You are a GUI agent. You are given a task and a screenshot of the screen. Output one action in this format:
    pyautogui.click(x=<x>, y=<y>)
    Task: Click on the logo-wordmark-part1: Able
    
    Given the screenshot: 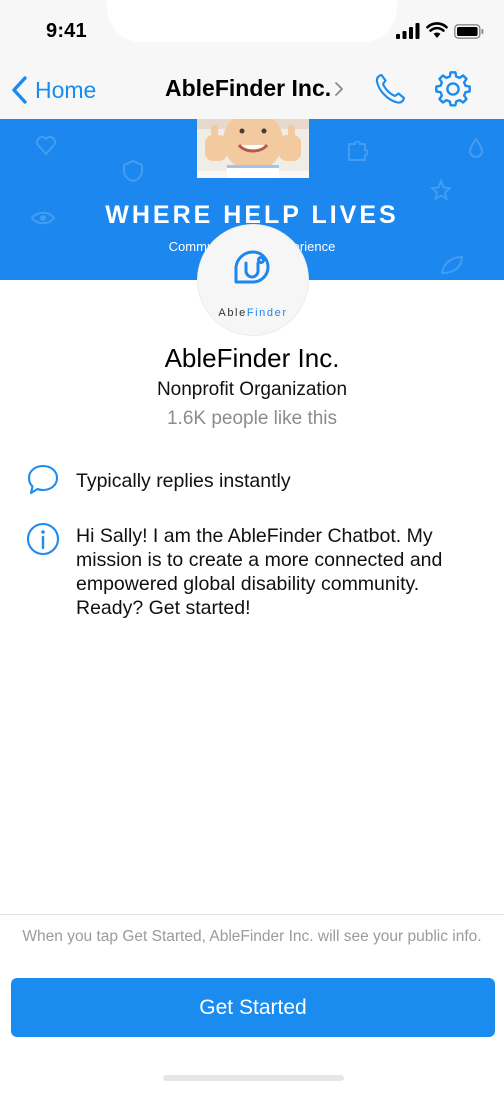 What is the action you would take?
    pyautogui.click(x=232, y=313)
    